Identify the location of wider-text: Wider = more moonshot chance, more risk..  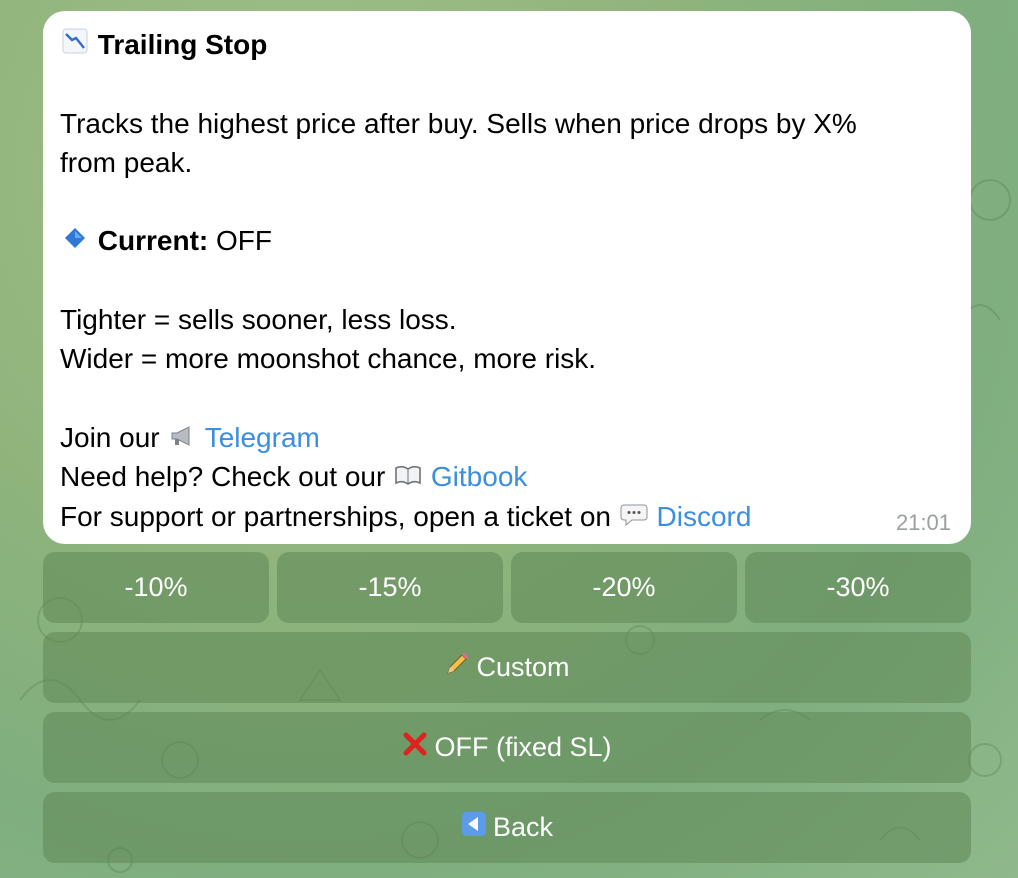
(328, 359).